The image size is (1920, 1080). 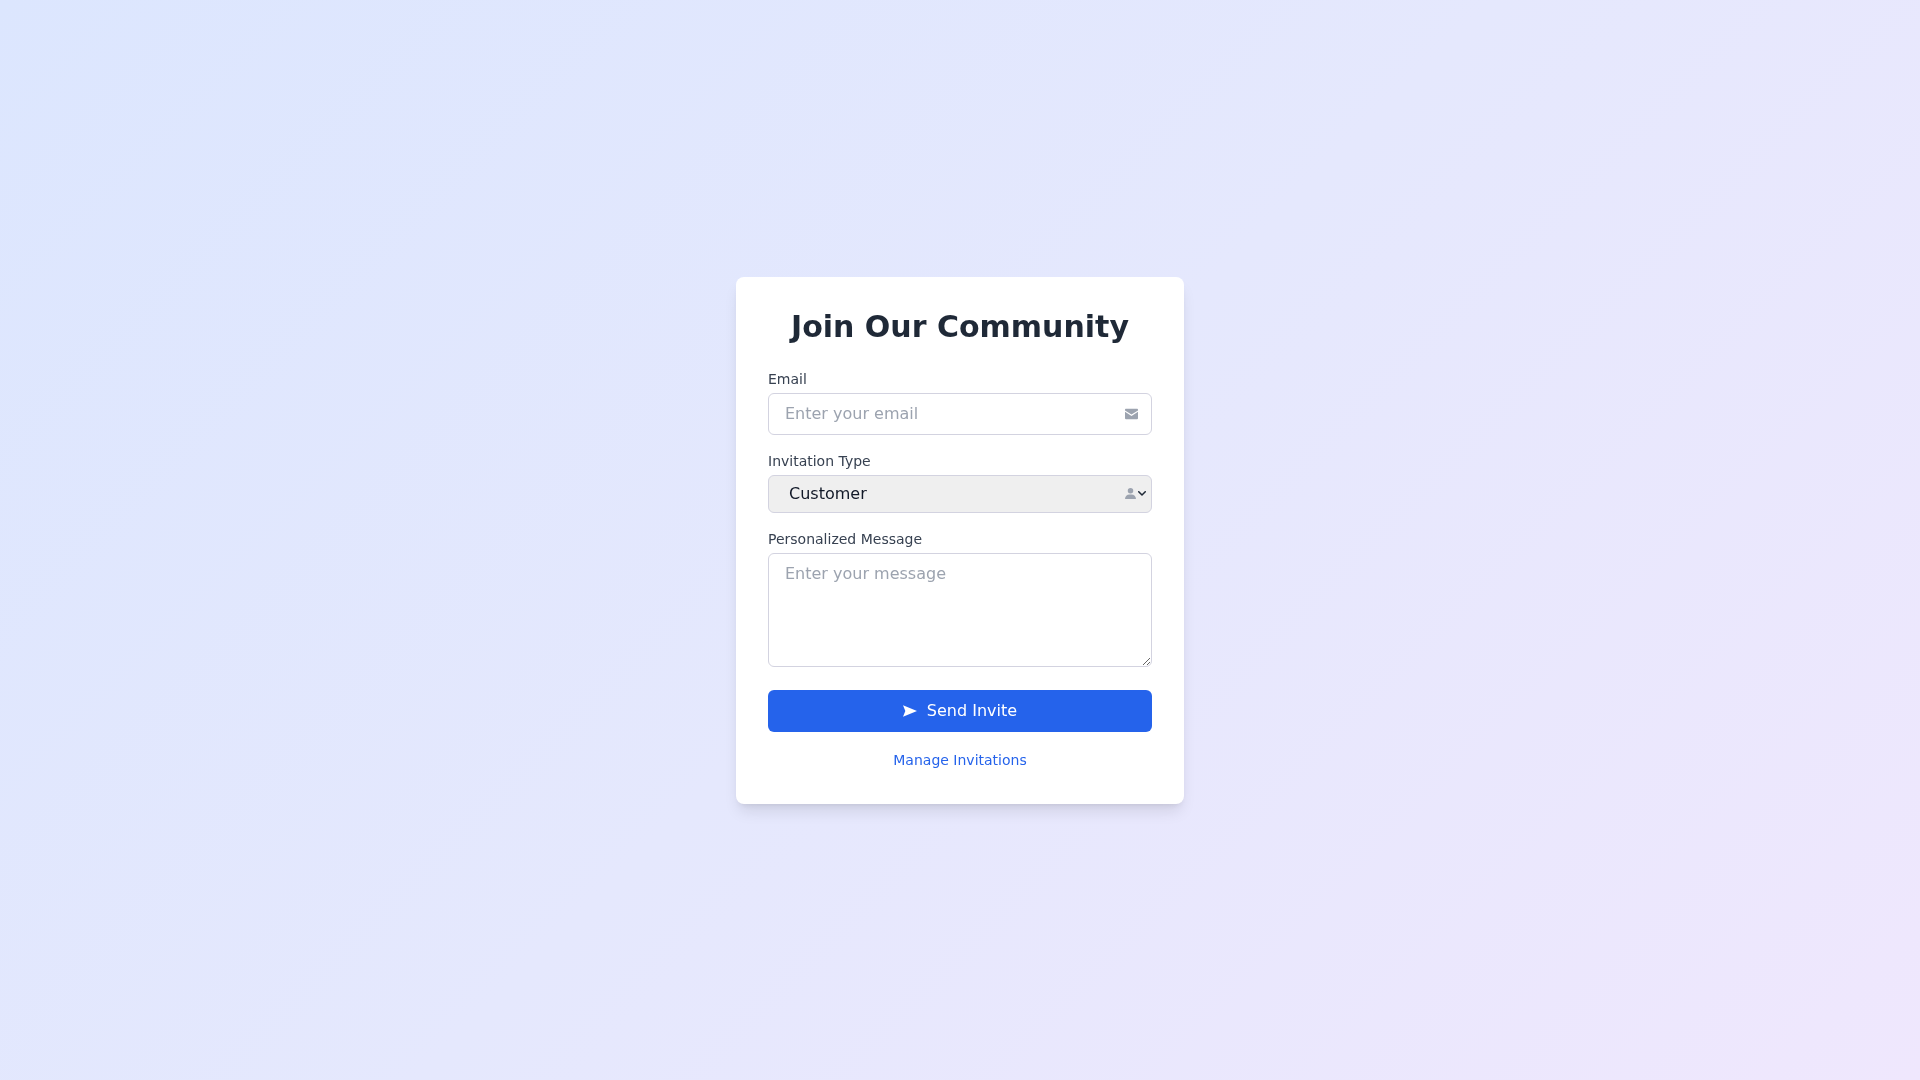 I want to click on invitation-type-select: Customer, so click(x=960, y=493).